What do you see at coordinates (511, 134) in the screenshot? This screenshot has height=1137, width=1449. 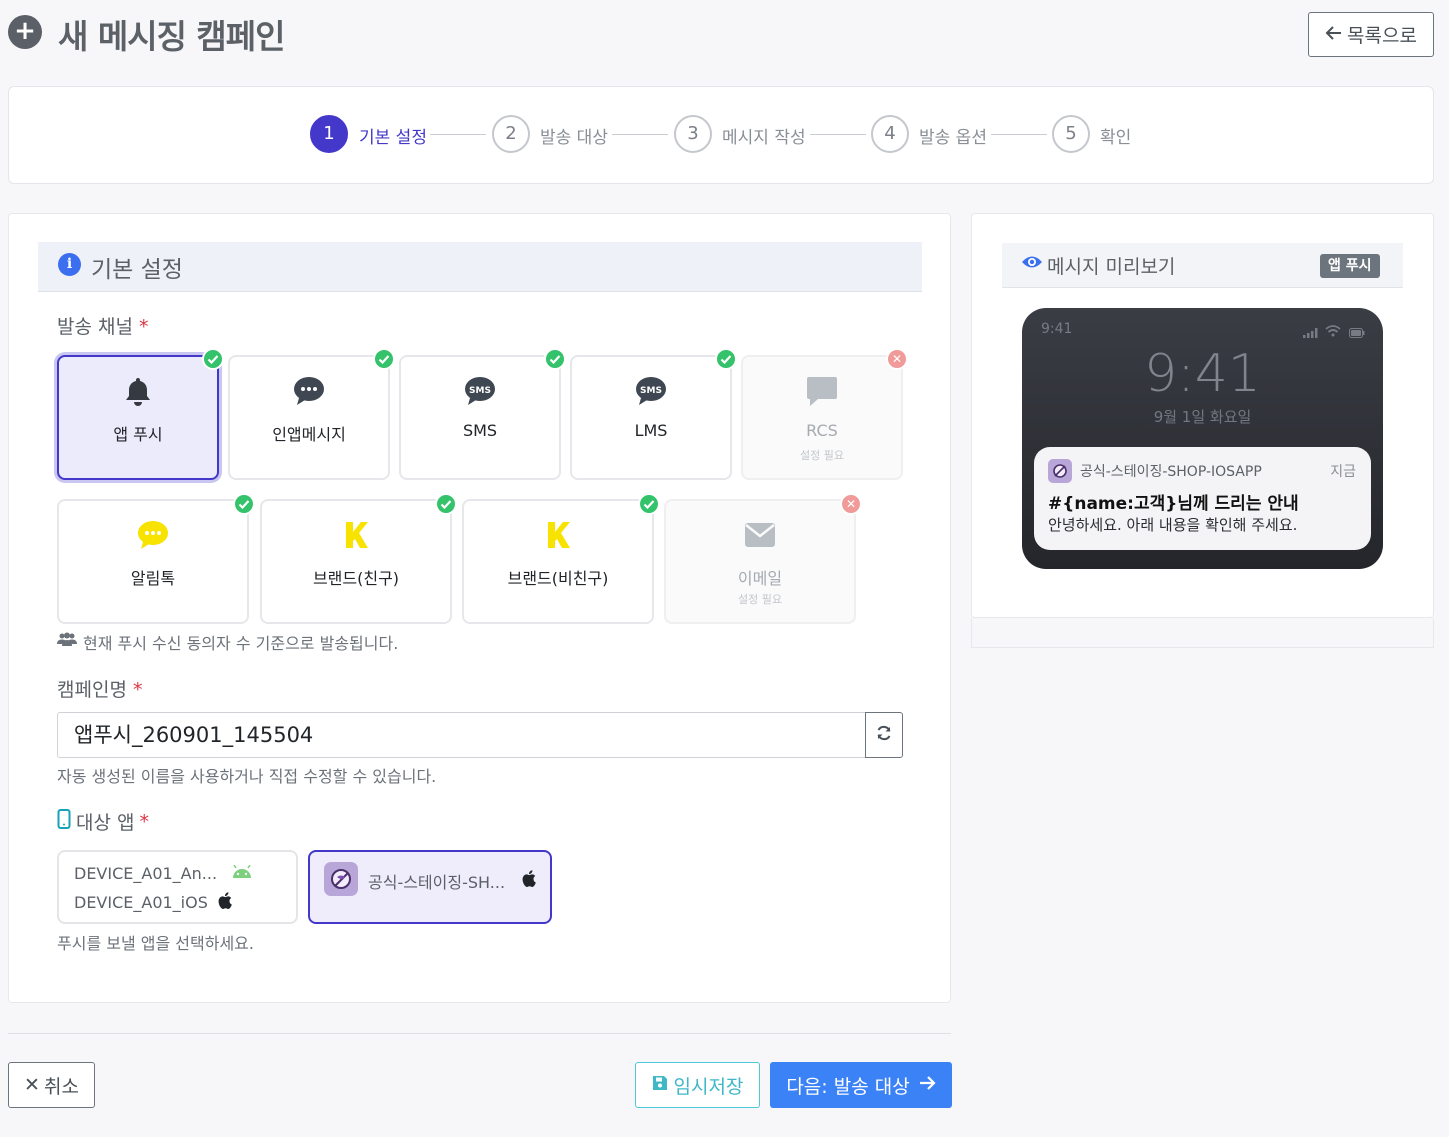 I see `step-2-circle: 2` at bounding box center [511, 134].